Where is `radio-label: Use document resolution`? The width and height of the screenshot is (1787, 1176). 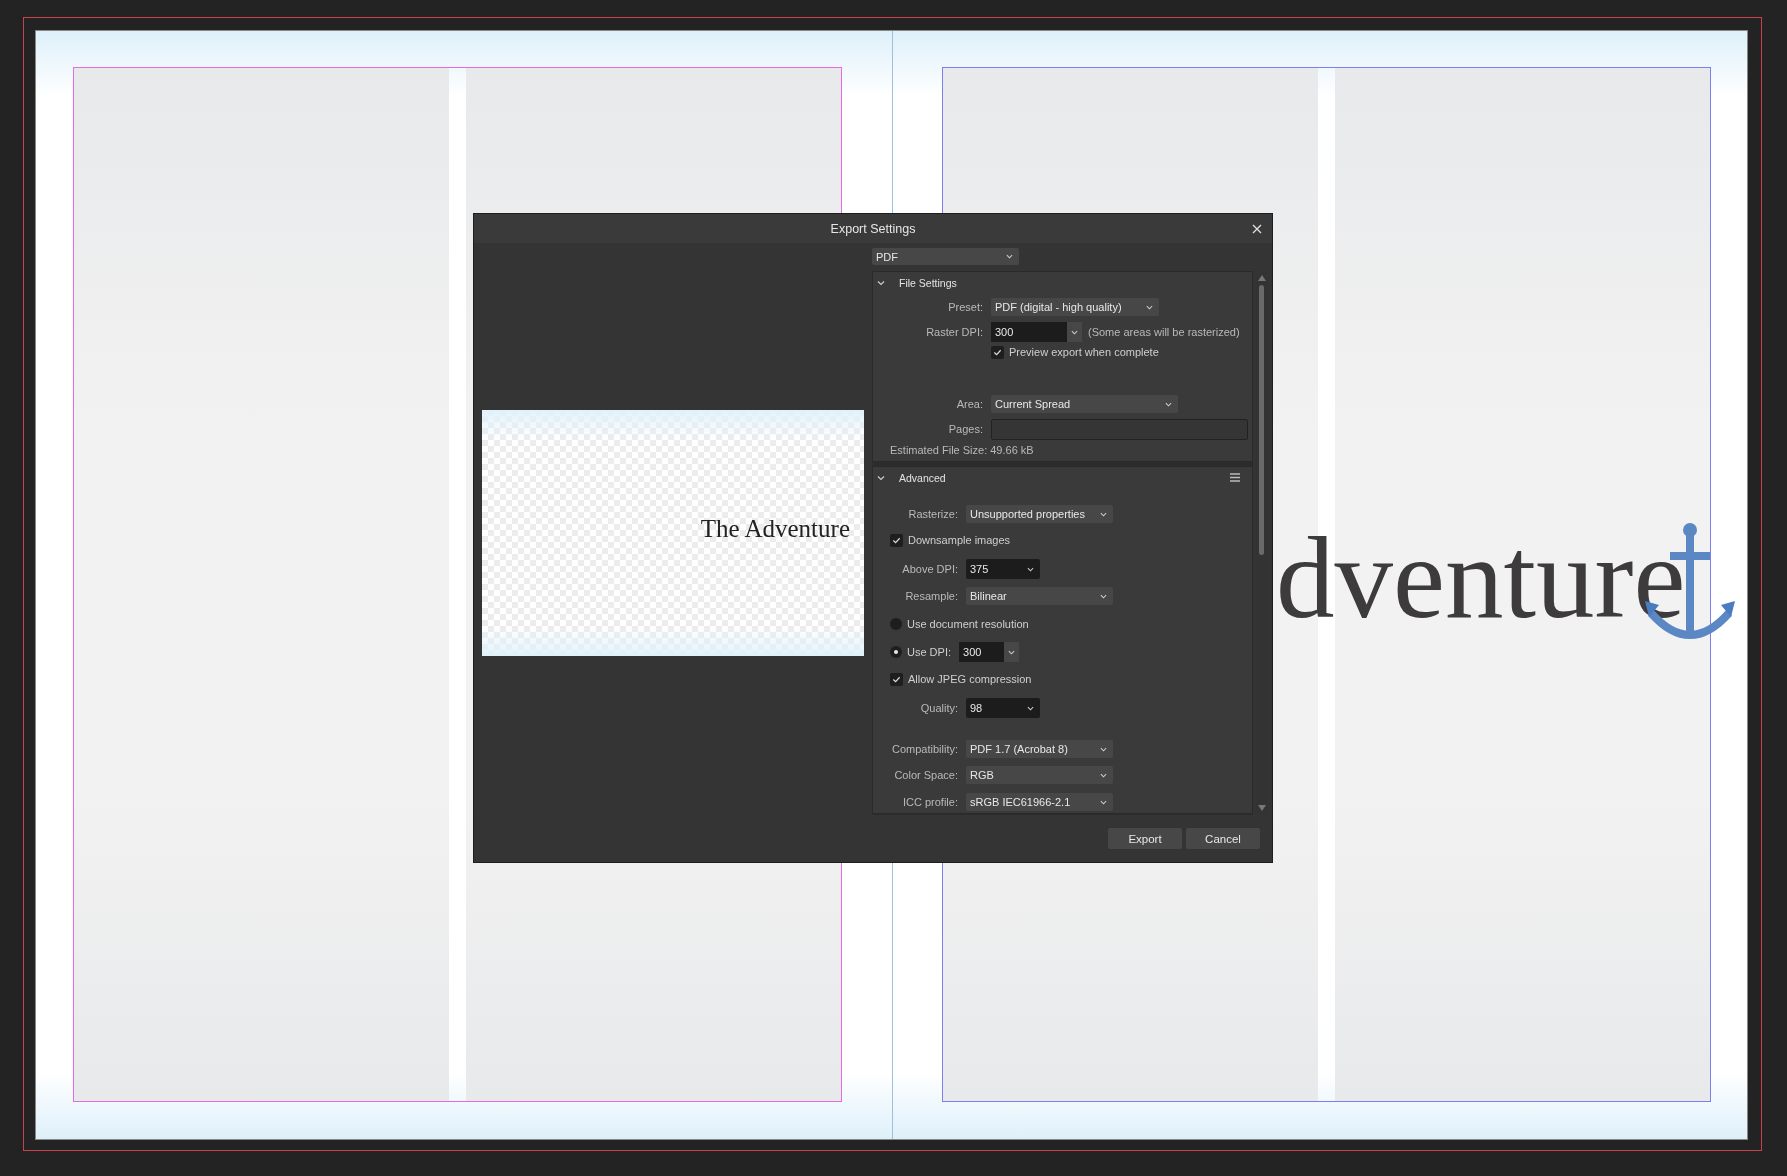
radio-label: Use document resolution is located at coordinates (968, 624).